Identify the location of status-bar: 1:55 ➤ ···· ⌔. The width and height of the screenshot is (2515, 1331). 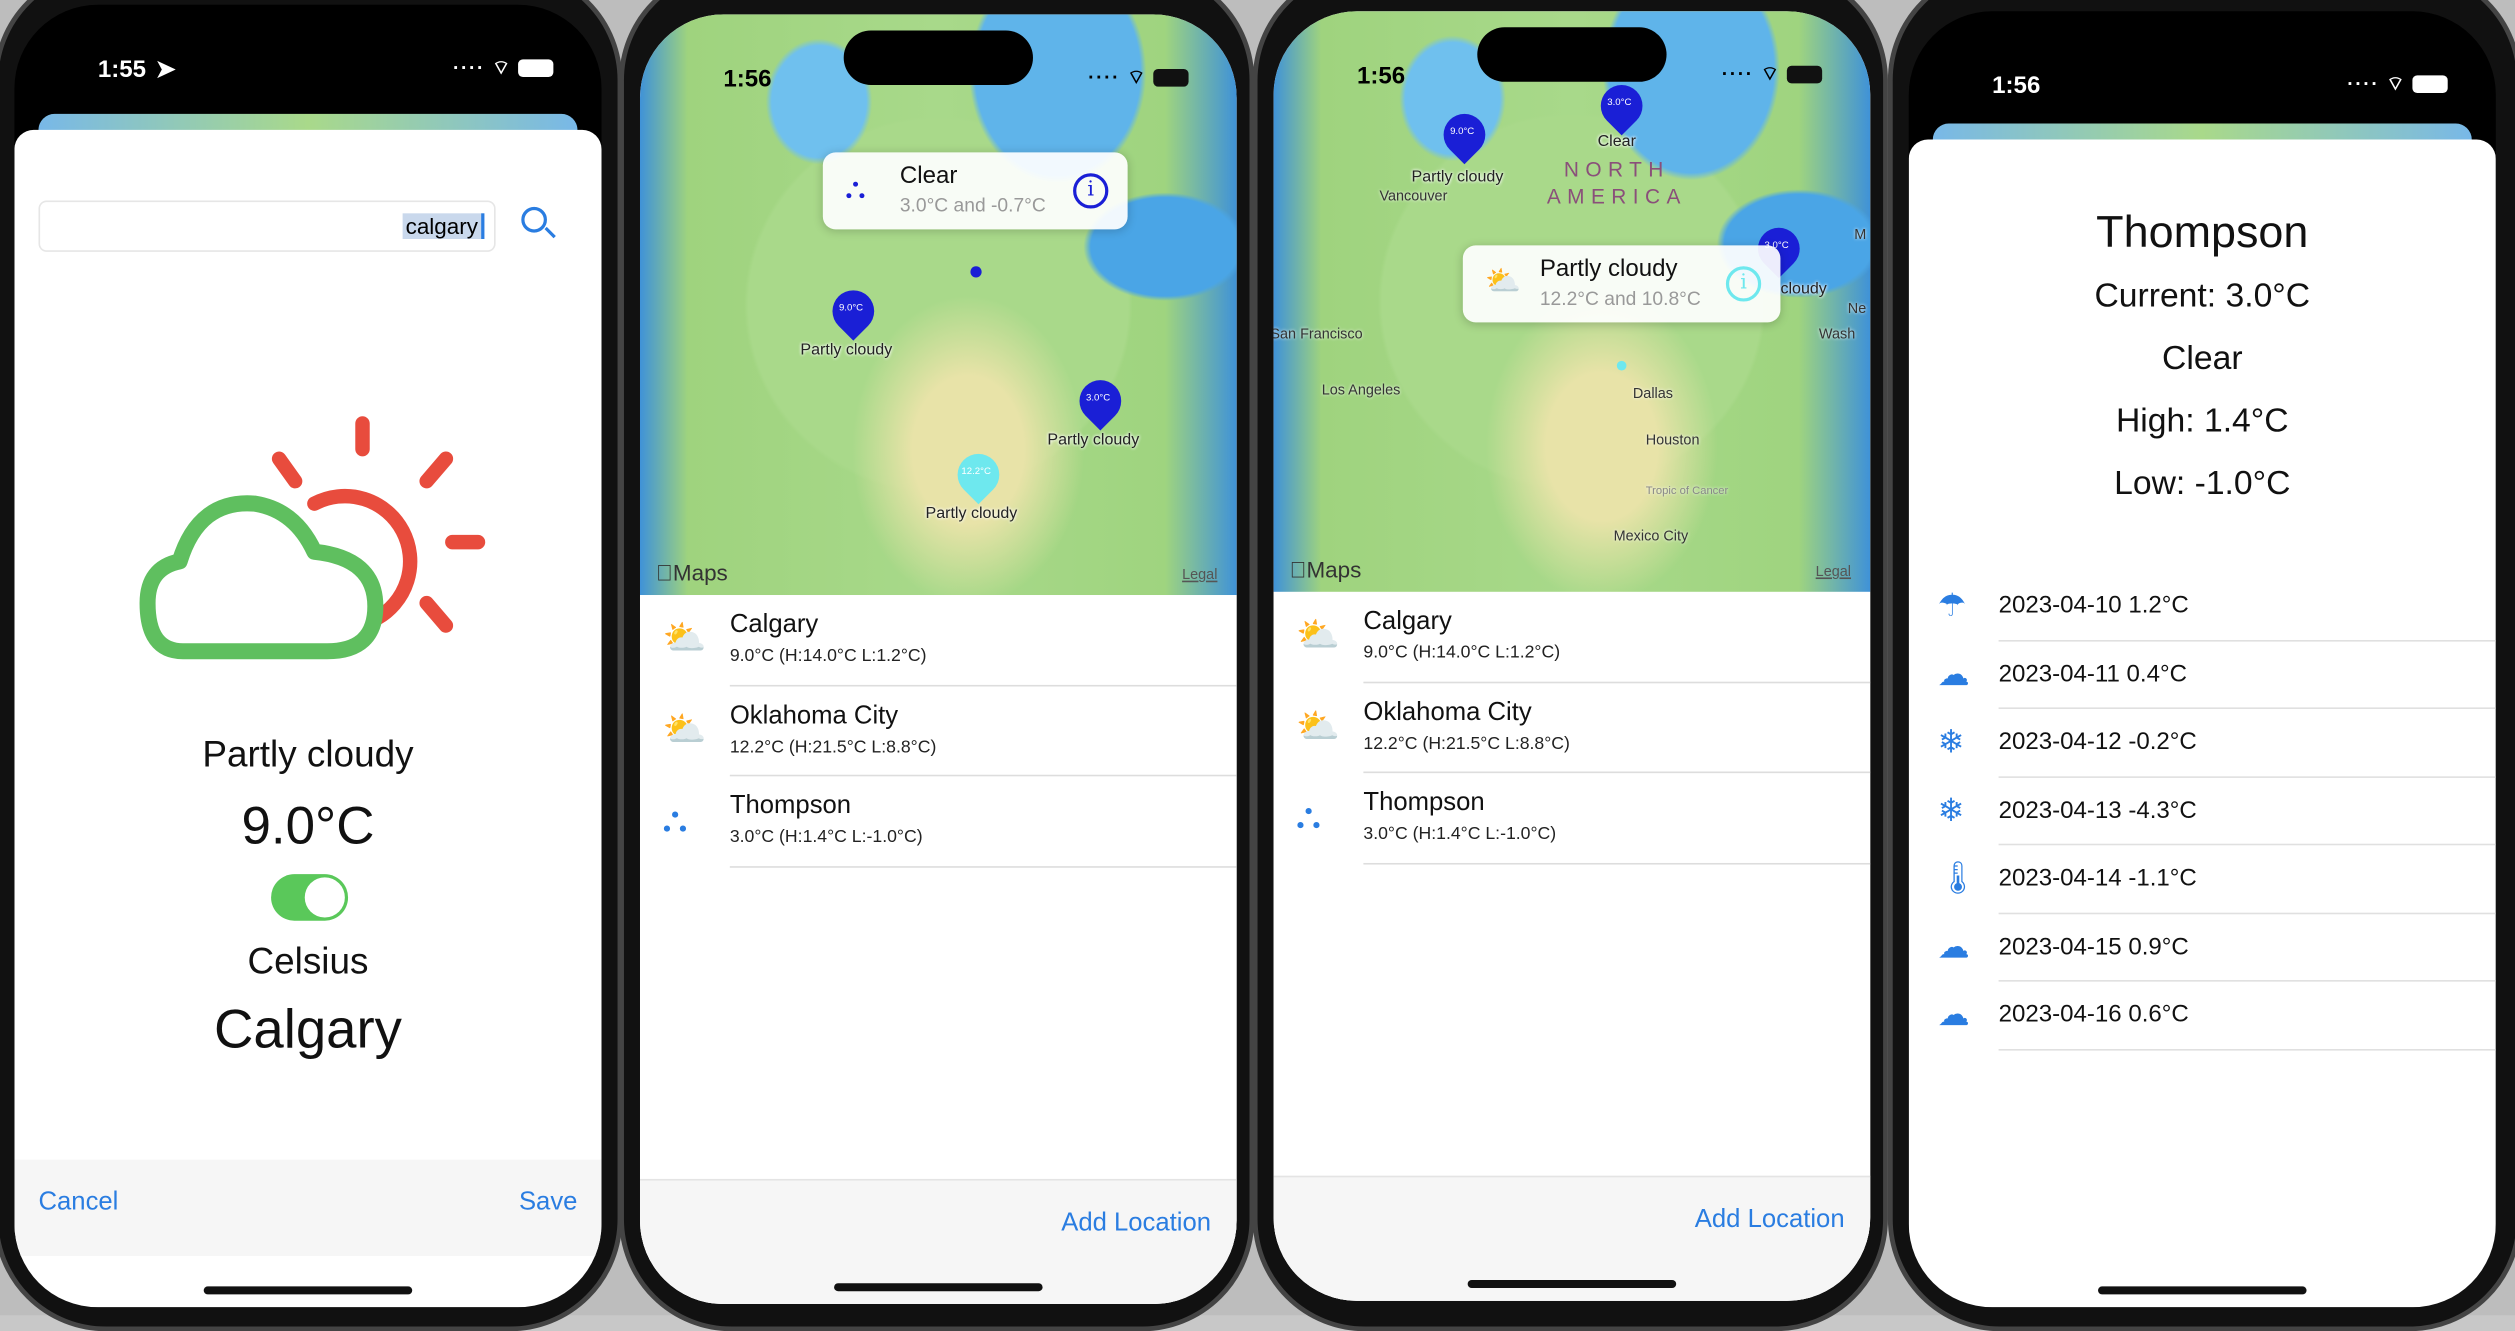
(307, 53).